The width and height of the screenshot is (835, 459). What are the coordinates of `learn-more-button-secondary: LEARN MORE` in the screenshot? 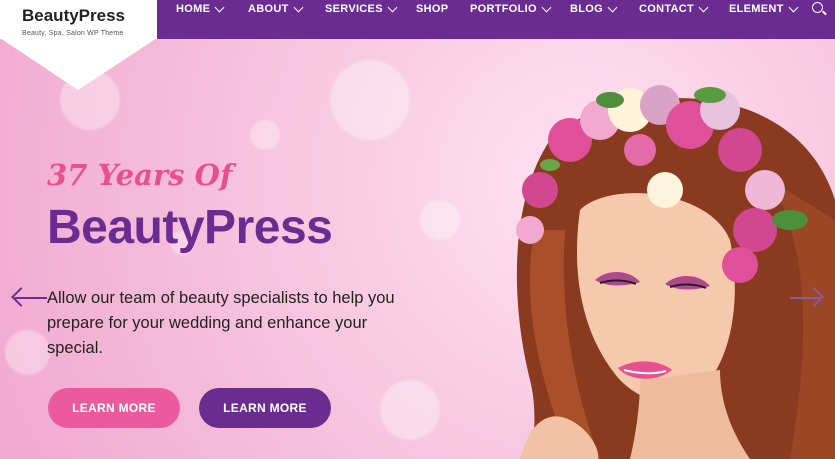 It's located at (265, 408).